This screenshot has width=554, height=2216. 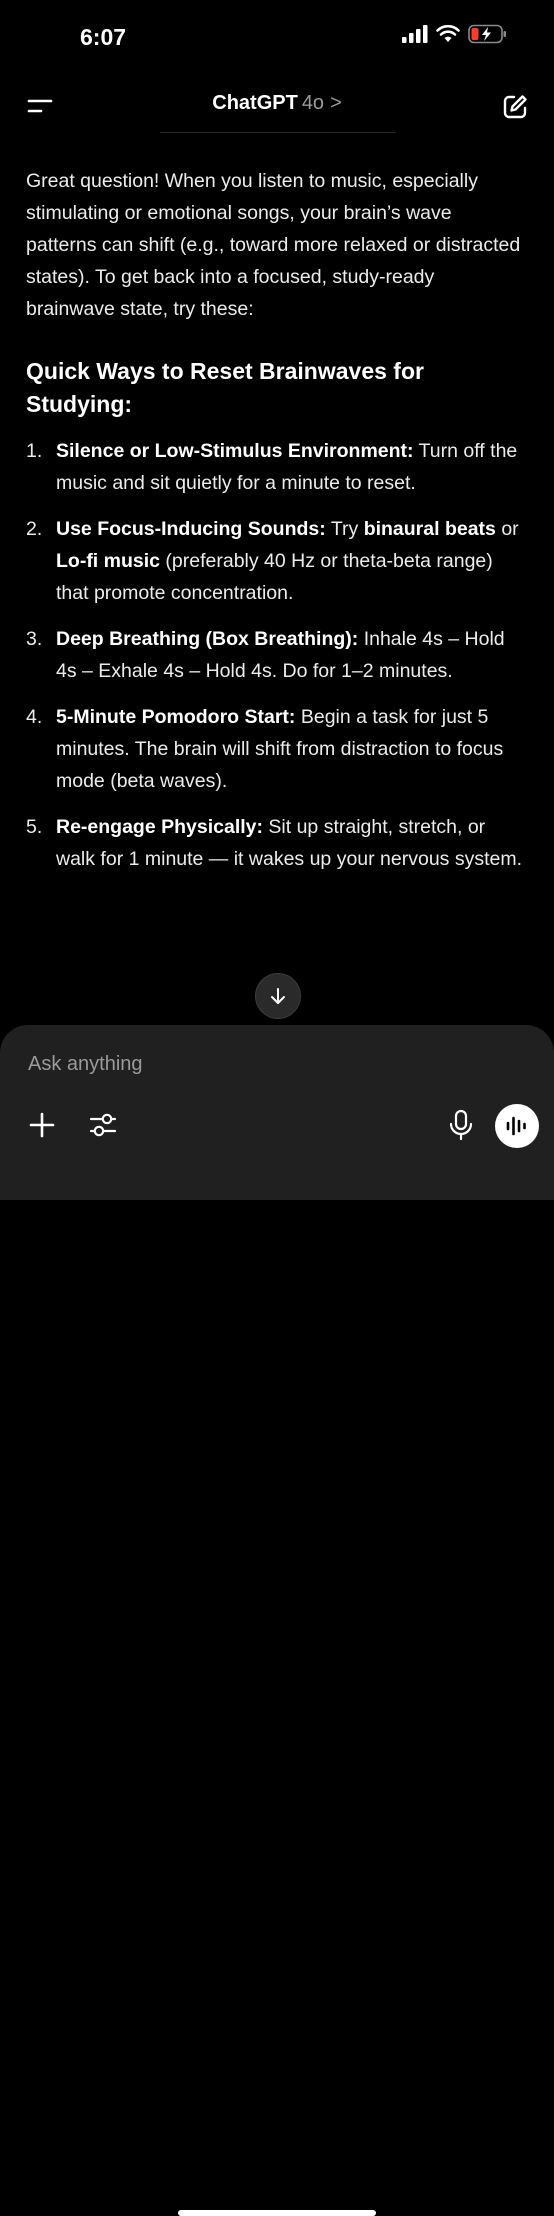 What do you see at coordinates (42, 1125) in the screenshot?
I see `plus-icon` at bounding box center [42, 1125].